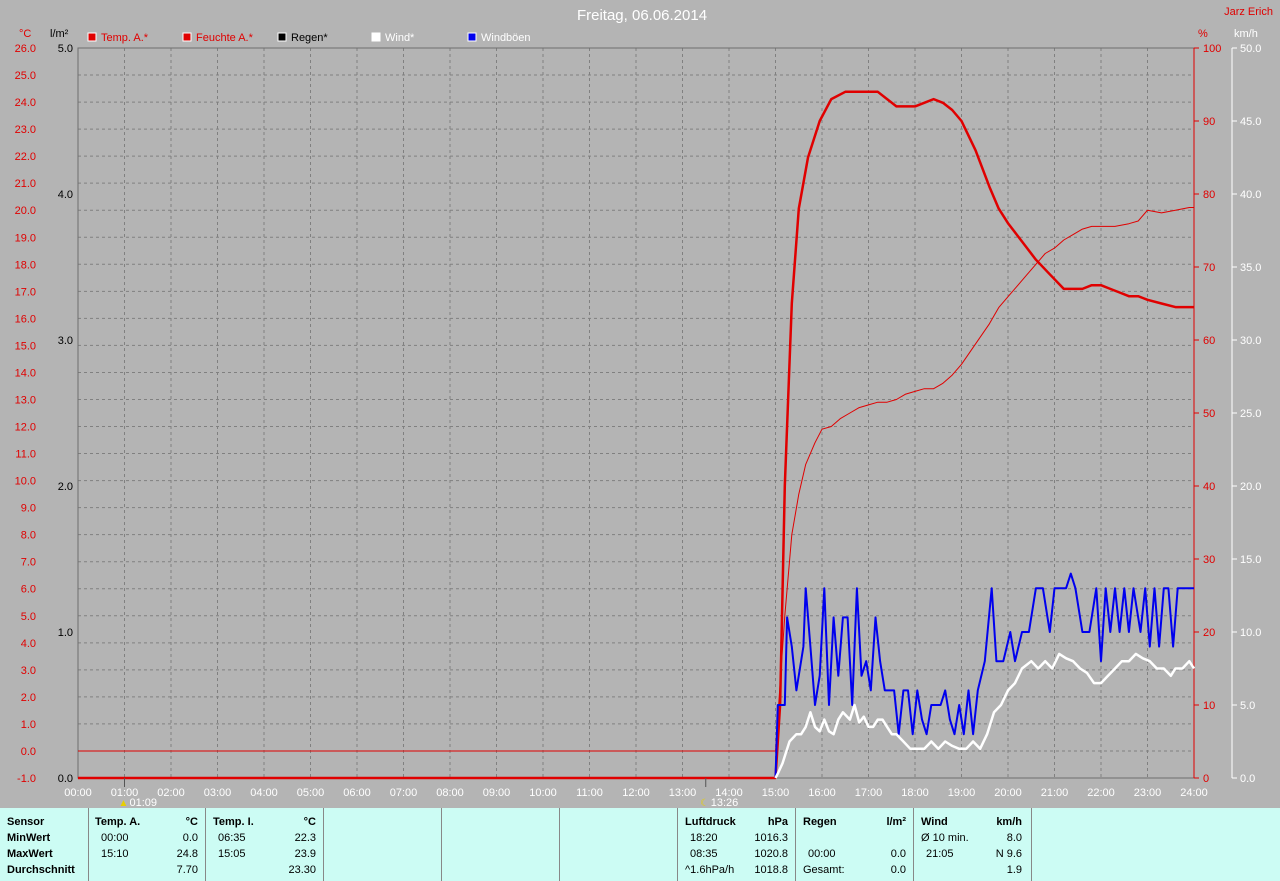 The image size is (1280, 881). Describe the element at coordinates (28, 617) in the screenshot. I see `temp-tick-label: 5.0` at that location.